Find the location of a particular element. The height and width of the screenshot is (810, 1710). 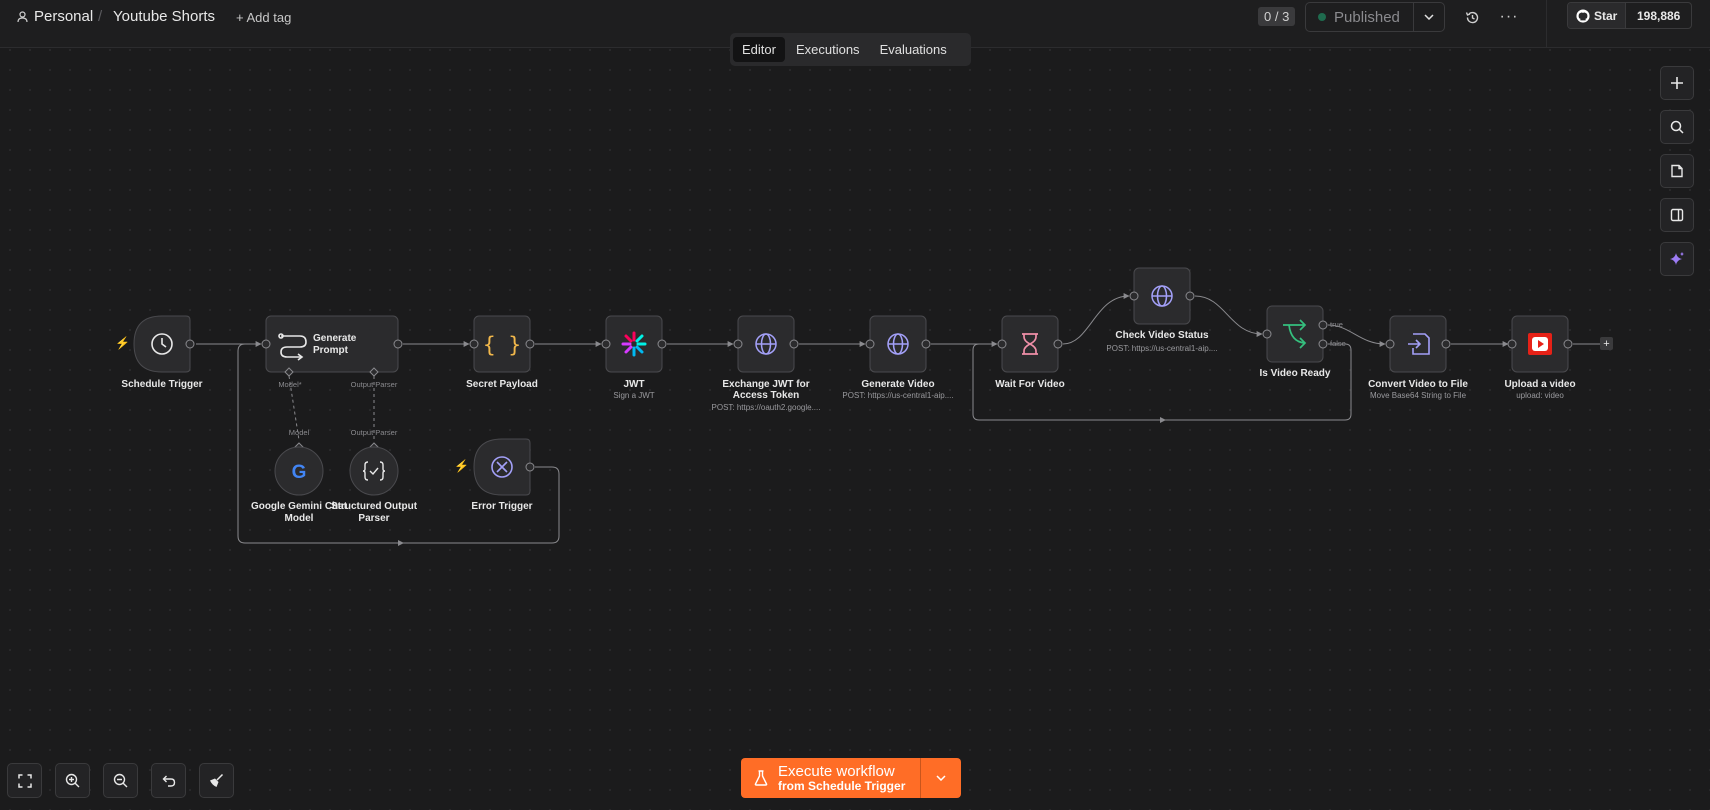

node-subtitle: Sign a JWT is located at coordinates (633, 395).